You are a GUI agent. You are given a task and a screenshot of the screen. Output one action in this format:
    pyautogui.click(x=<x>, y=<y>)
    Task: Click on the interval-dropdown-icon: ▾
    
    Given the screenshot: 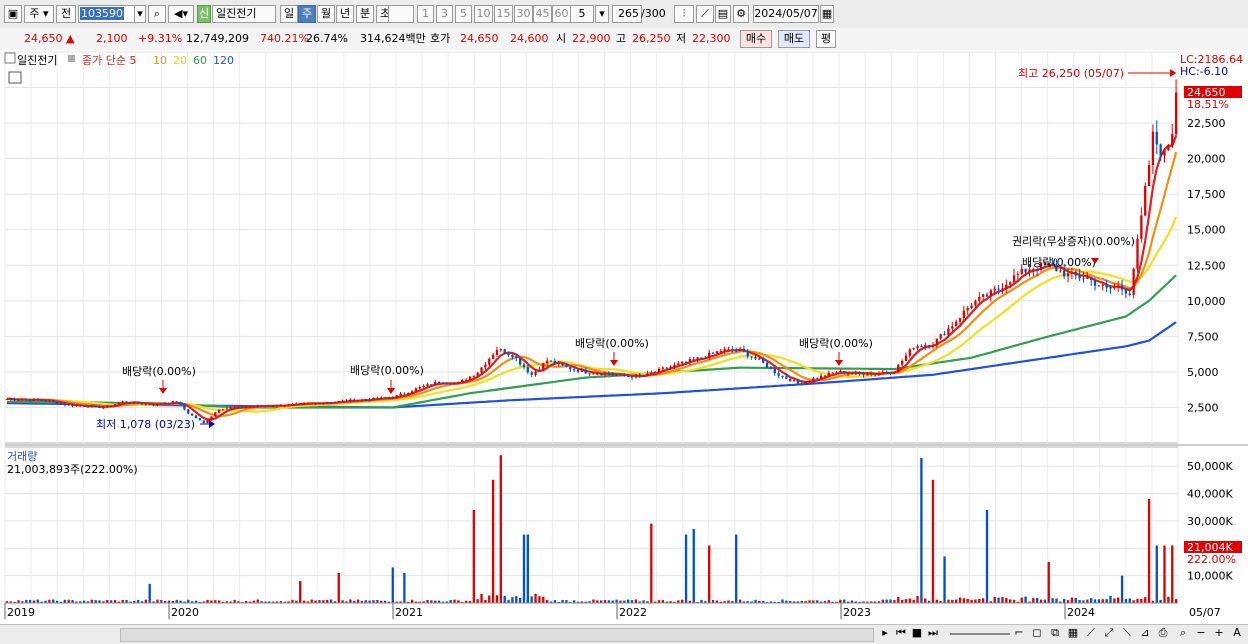 What is the action you would take?
    pyautogui.click(x=602, y=14)
    